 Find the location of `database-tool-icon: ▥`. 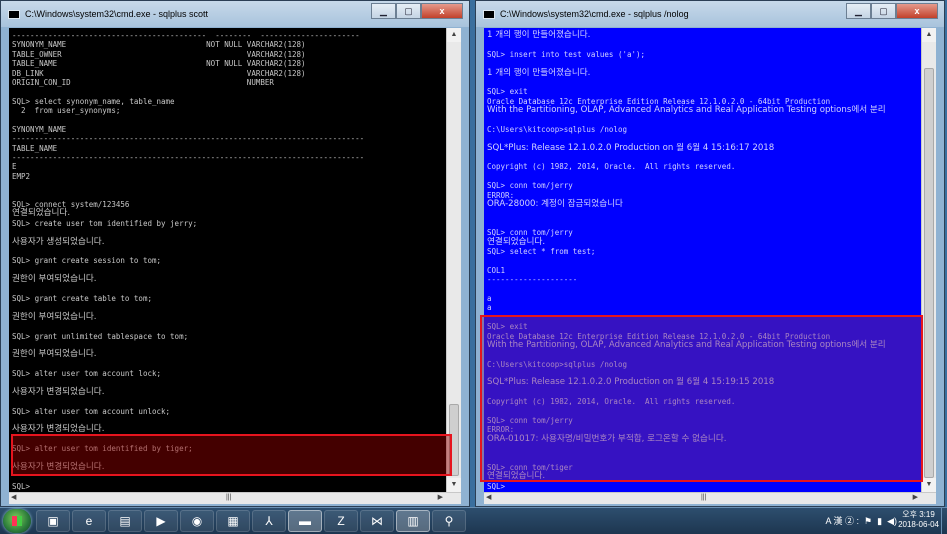

database-tool-icon: ▥ is located at coordinates (413, 521).